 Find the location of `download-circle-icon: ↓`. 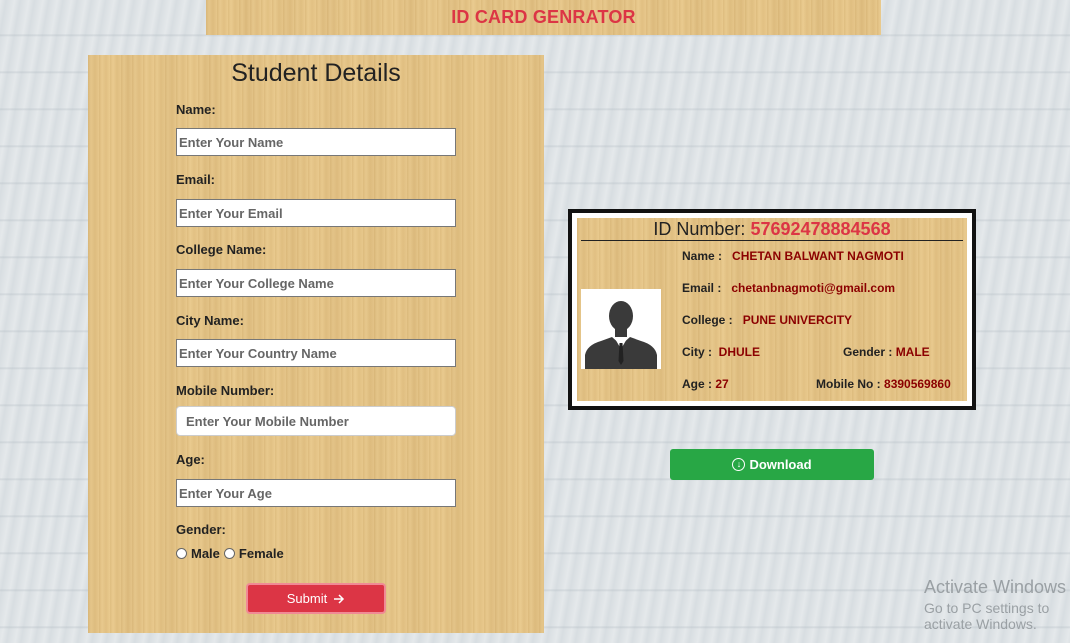

download-circle-icon: ↓ is located at coordinates (739, 464).